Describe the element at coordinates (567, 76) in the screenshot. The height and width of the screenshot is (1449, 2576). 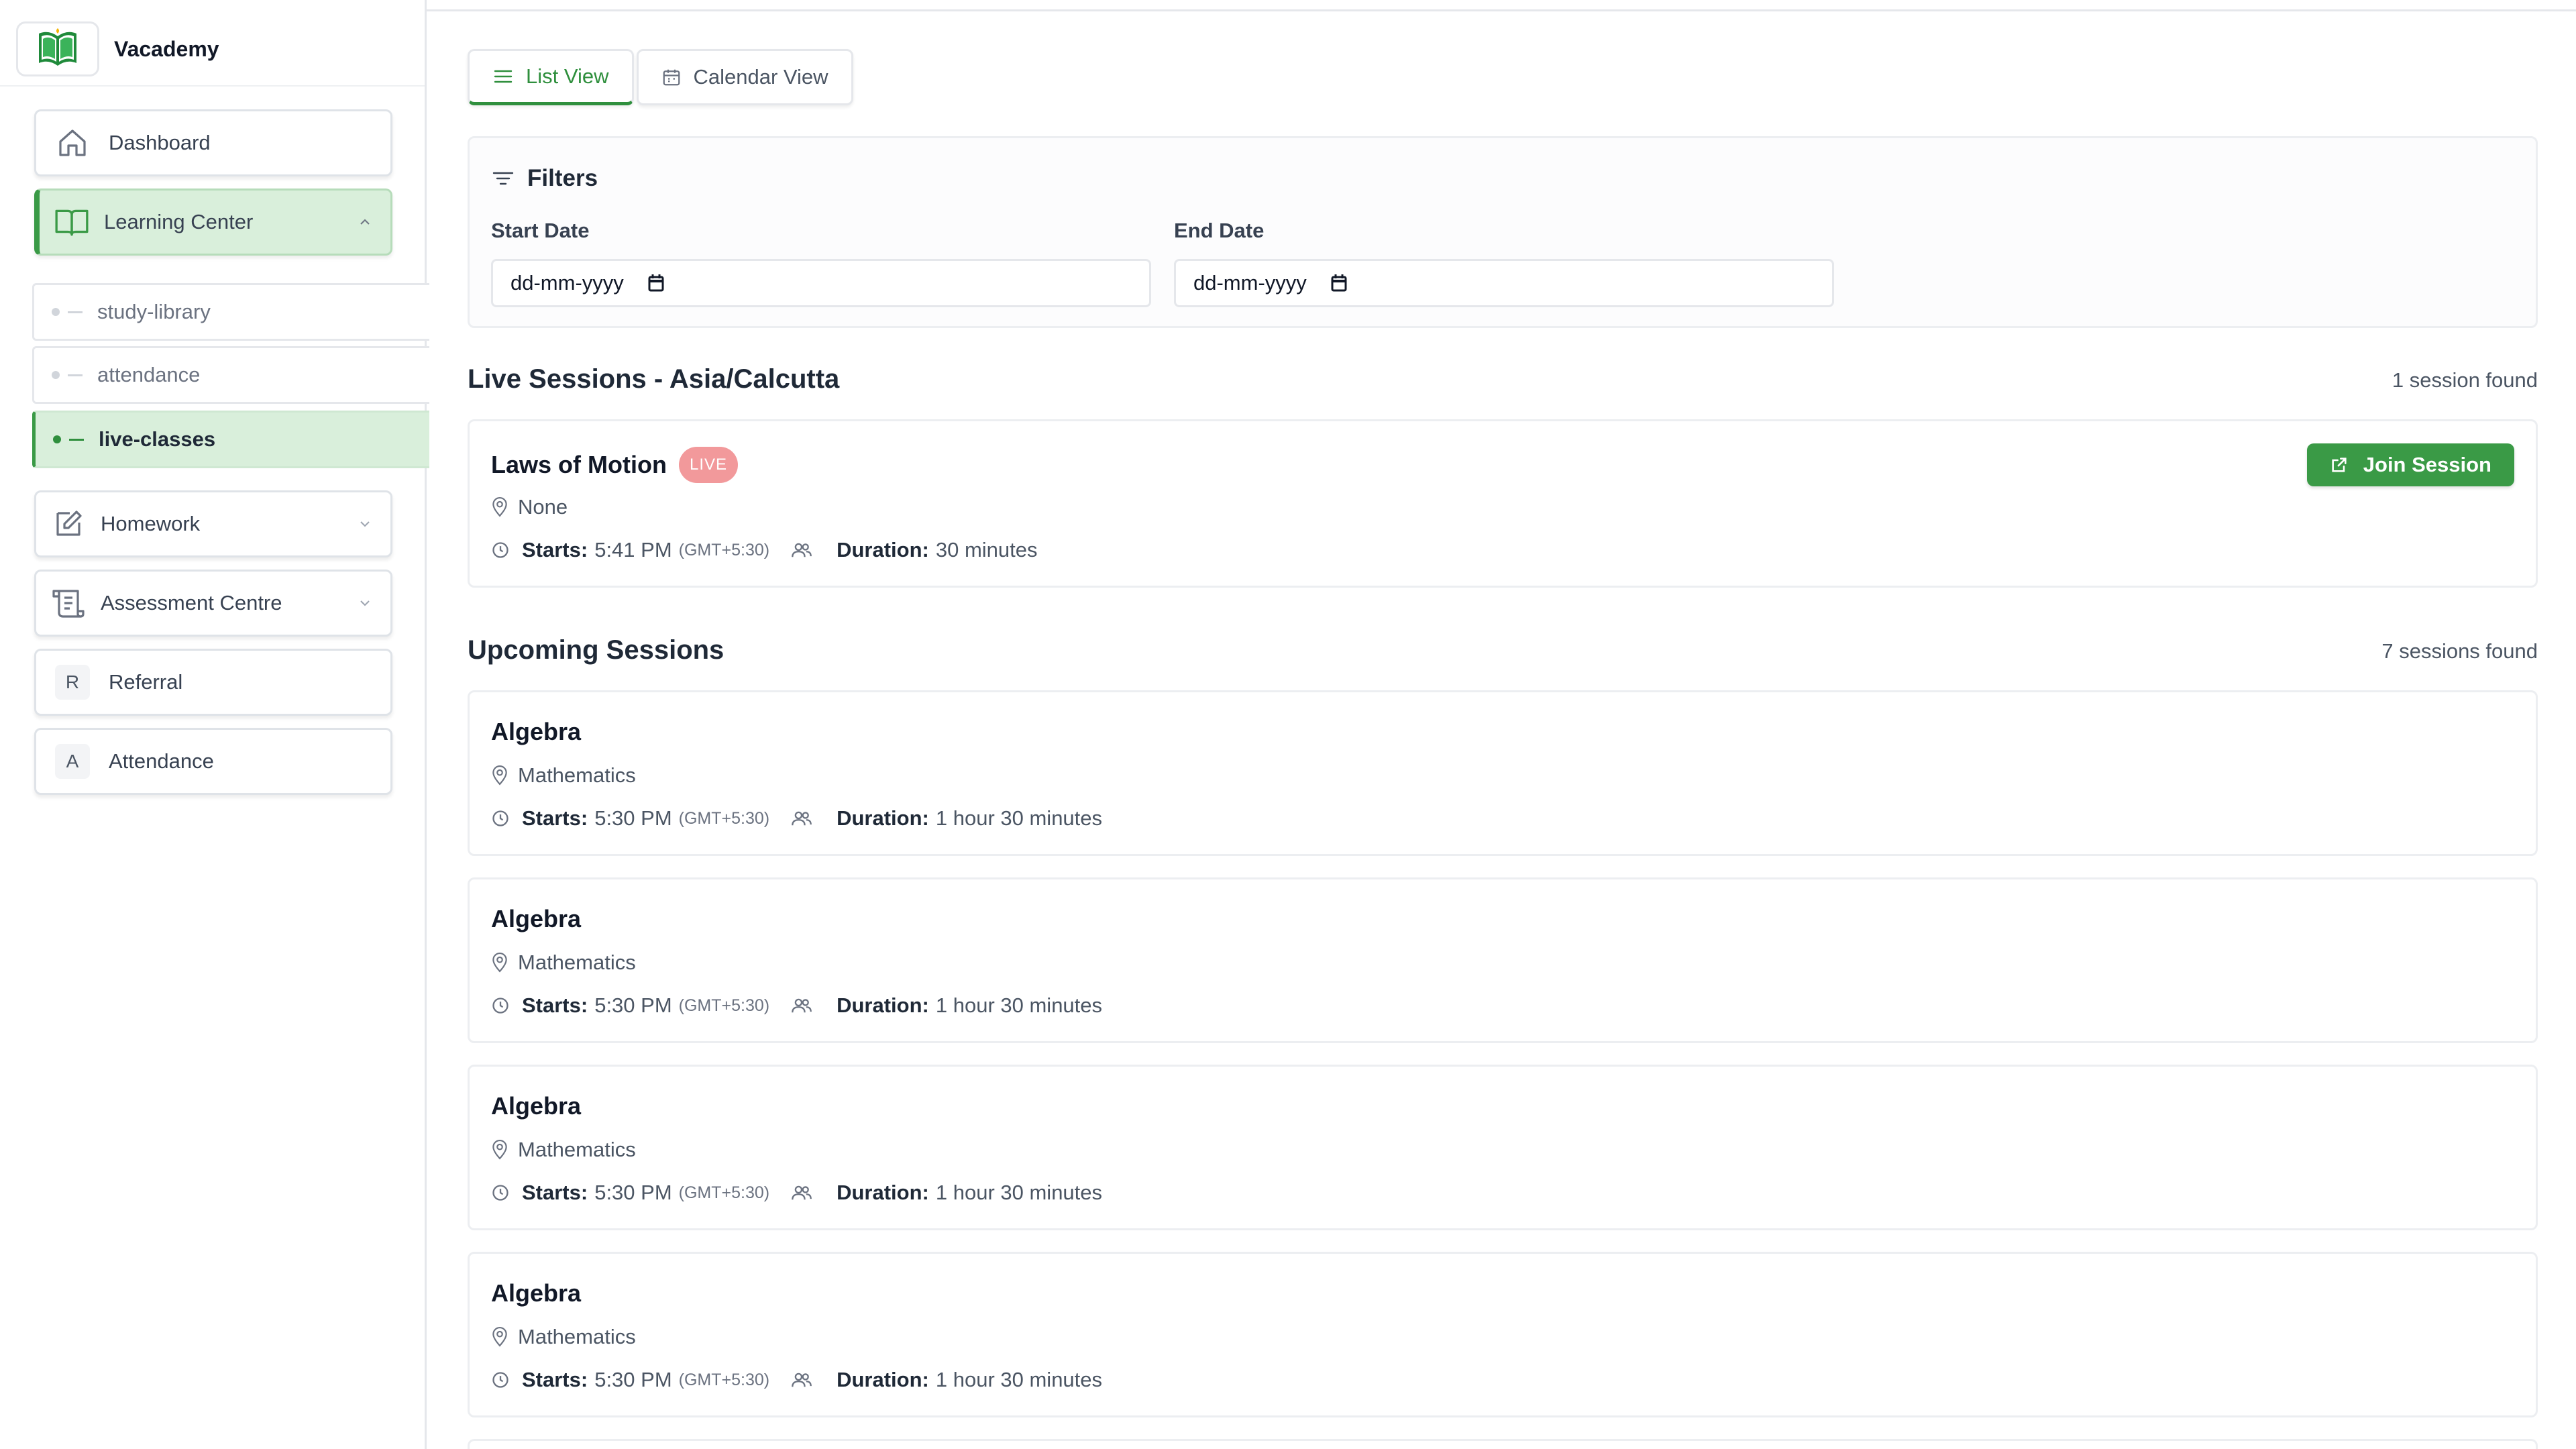
I see `list-view-label: List View` at that location.